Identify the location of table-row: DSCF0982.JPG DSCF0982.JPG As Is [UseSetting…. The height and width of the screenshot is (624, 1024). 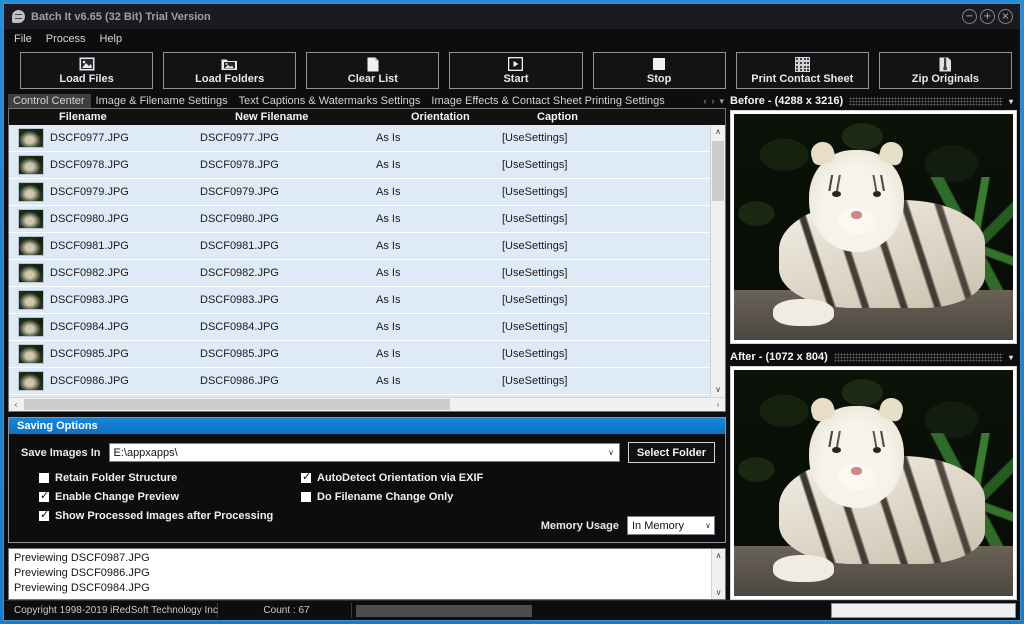
(359, 273).